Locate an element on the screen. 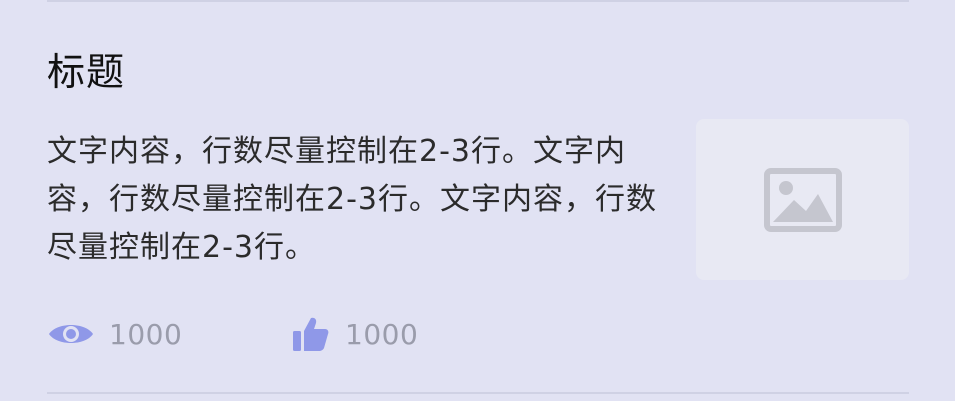 Image resolution: width=955 pixels, height=401 pixels. eye-icon is located at coordinates (71, 334).